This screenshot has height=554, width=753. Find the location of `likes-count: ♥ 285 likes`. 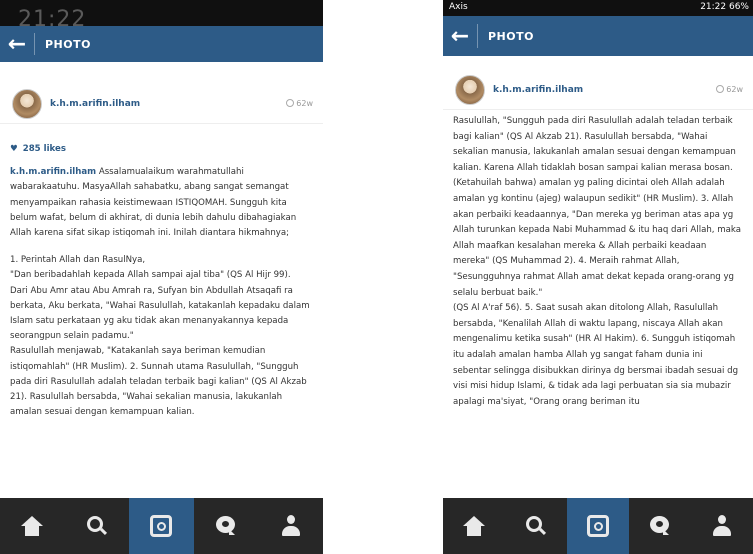

likes-count: ♥ 285 likes is located at coordinates (160, 149).